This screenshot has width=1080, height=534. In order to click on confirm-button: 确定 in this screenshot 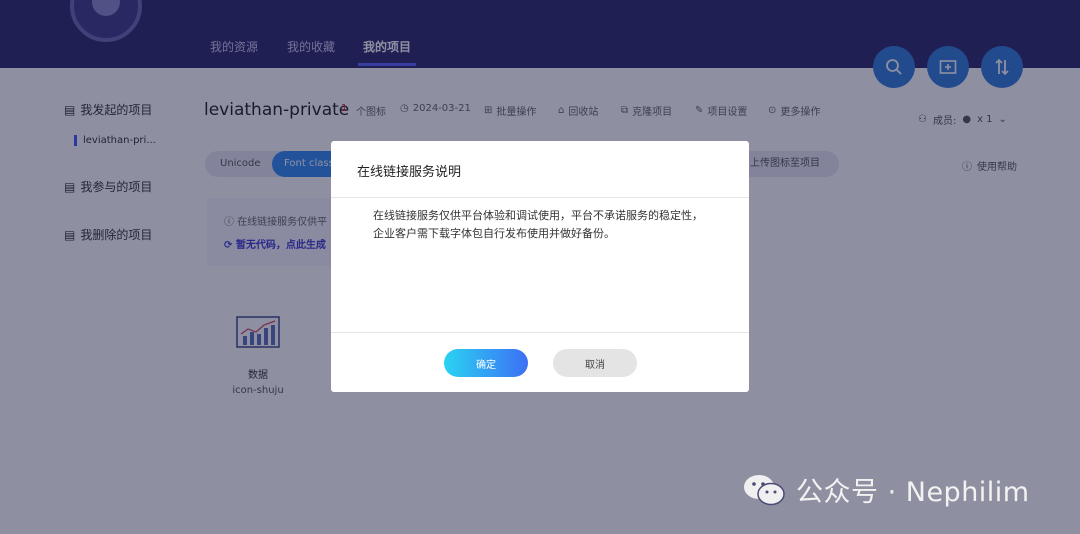, I will do `click(486, 363)`.